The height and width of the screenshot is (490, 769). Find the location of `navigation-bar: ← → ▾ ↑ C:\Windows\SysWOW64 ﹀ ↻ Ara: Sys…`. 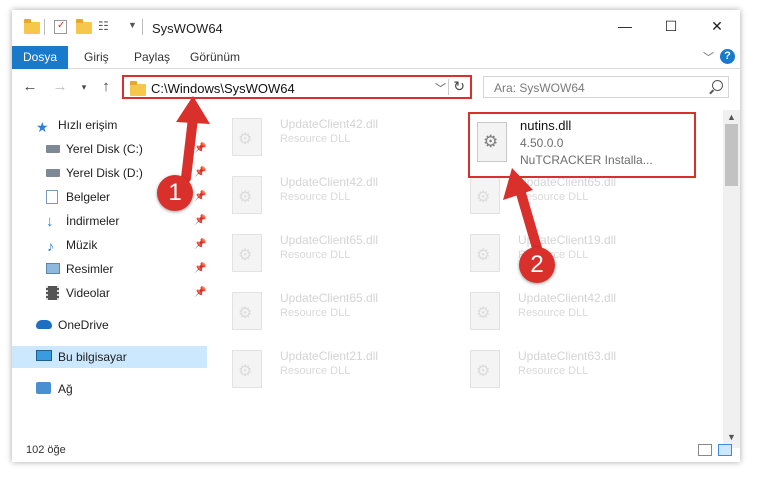

navigation-bar: ← → ▾ ↑ C:\Windows\SysWOW64 ﹀ ↻ Ara: Sys… is located at coordinates (376, 87).